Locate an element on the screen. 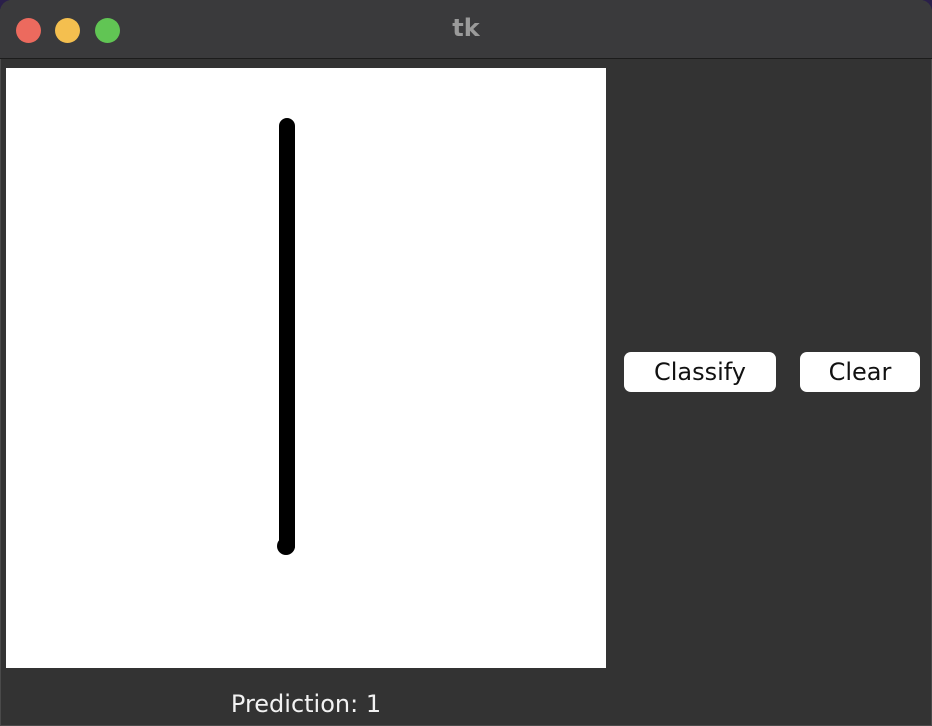 The image size is (932, 726). prediction-label: Prediction: 1 is located at coordinates (306, 704).